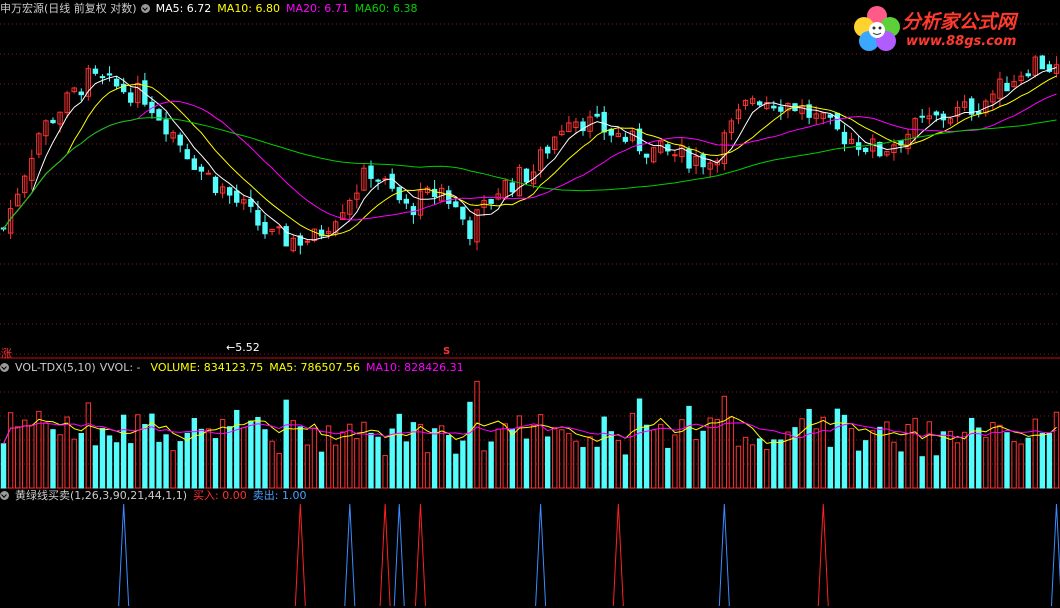 The height and width of the screenshot is (608, 1060). I want to click on volume-settings-icon, so click(4, 367).